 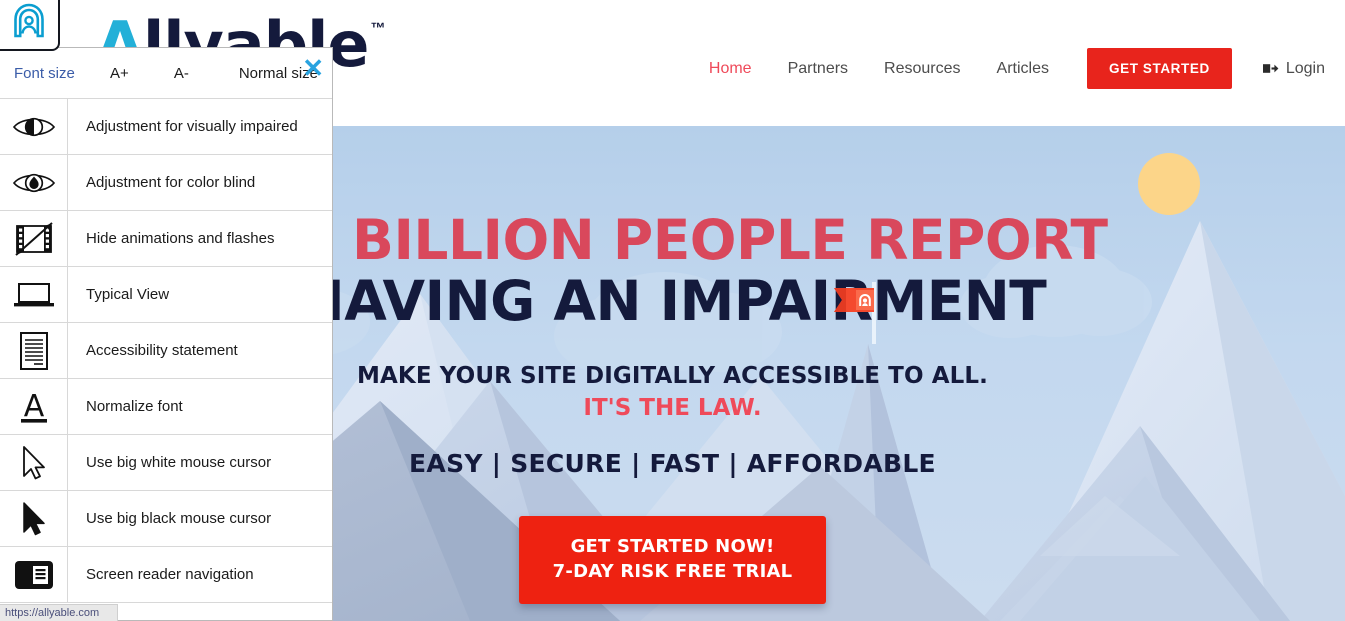 What do you see at coordinates (313, 68) in the screenshot?
I see `close-panel-button: ✕` at bounding box center [313, 68].